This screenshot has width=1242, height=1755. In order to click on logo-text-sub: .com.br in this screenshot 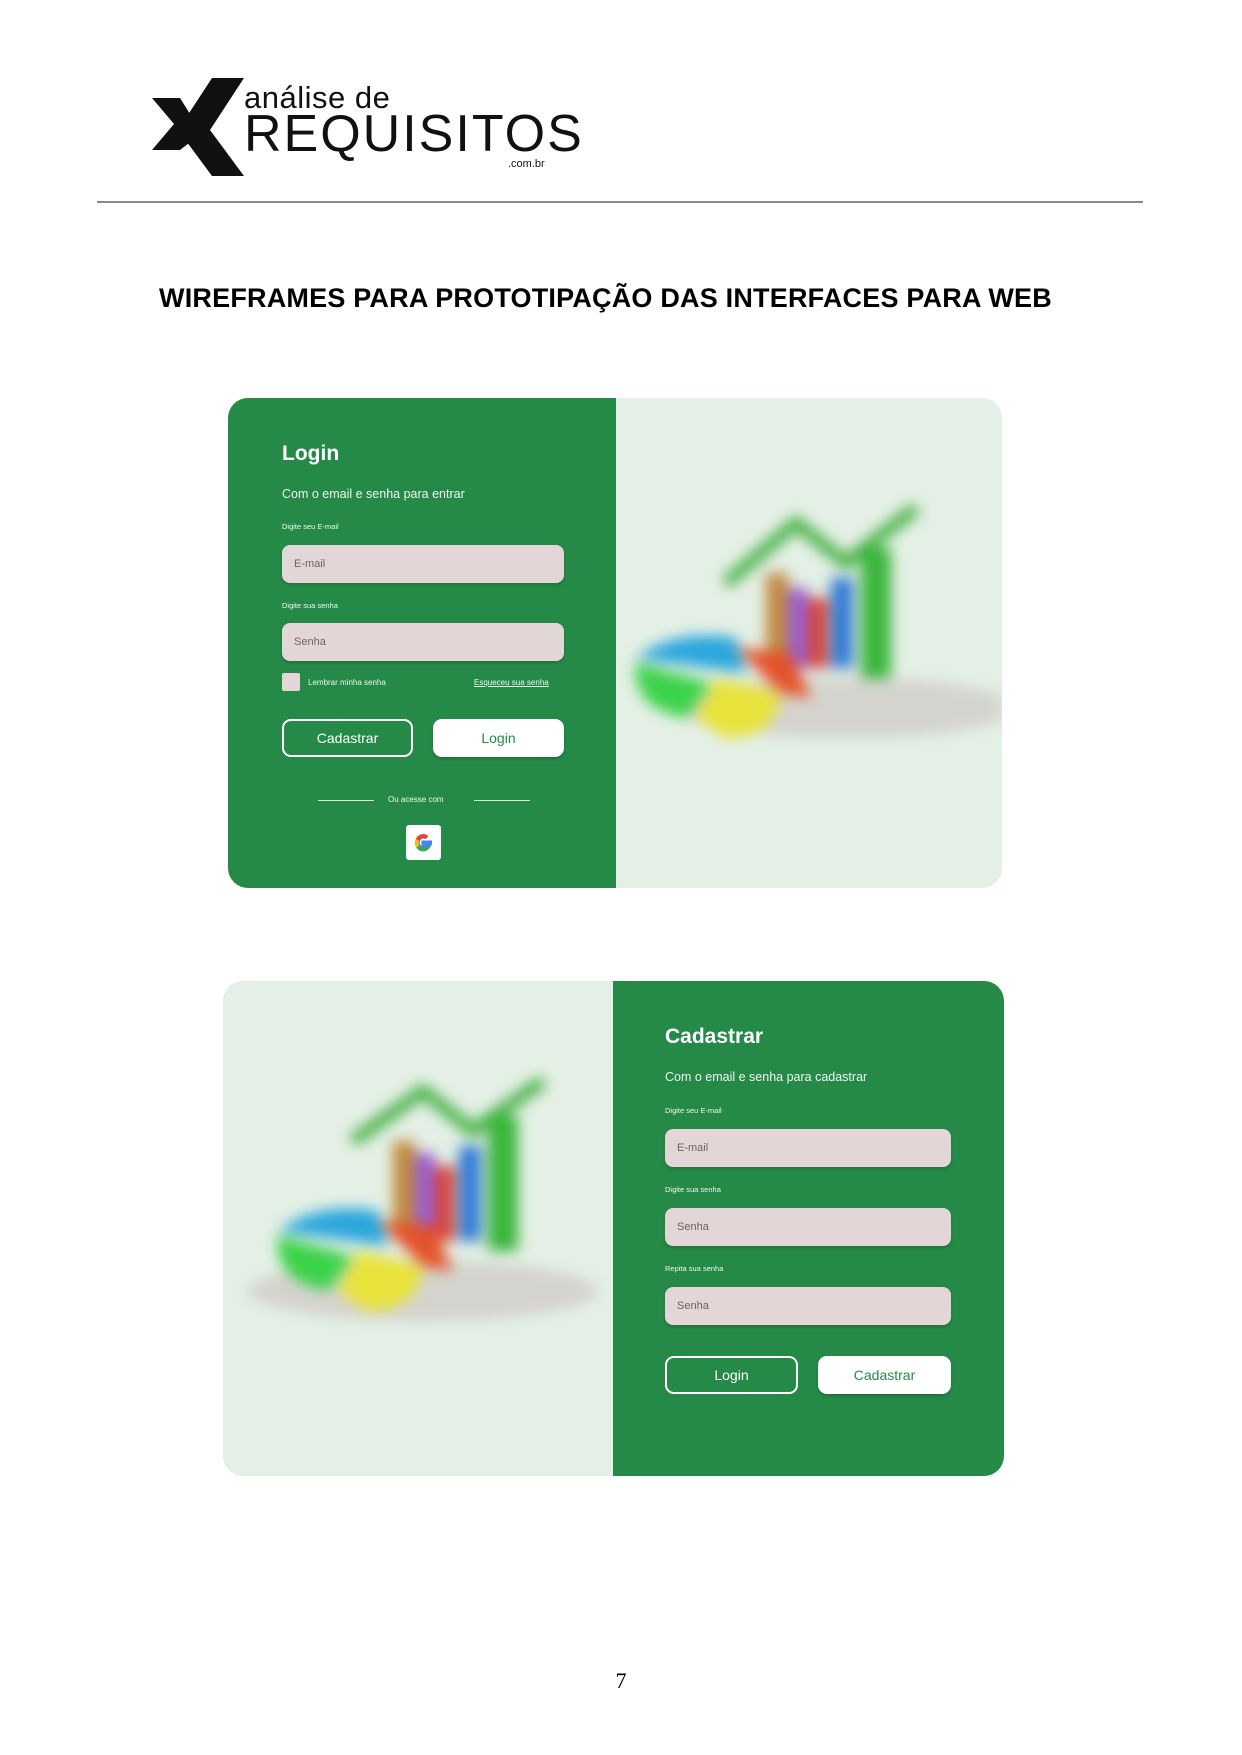, I will do `click(526, 164)`.